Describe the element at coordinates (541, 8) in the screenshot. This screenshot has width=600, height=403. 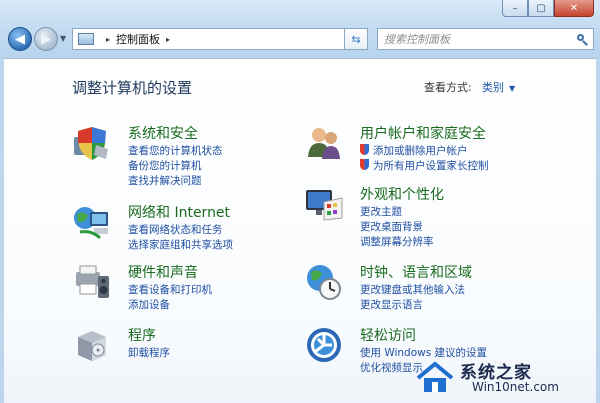
I see `maximize-button: ▢` at that location.